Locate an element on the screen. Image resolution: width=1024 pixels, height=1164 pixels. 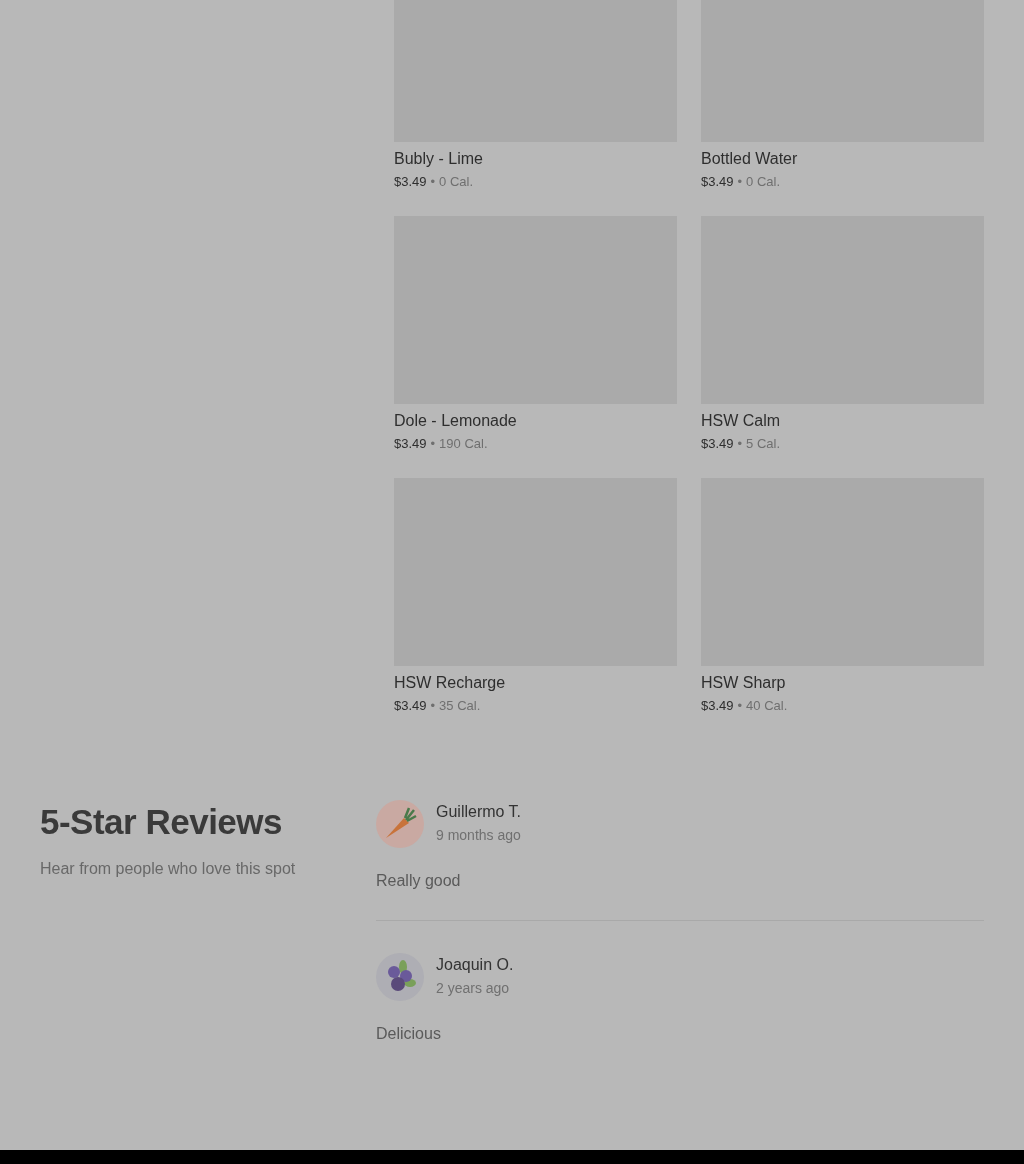
reviewer-name: Guillermo T. is located at coordinates (479, 812).